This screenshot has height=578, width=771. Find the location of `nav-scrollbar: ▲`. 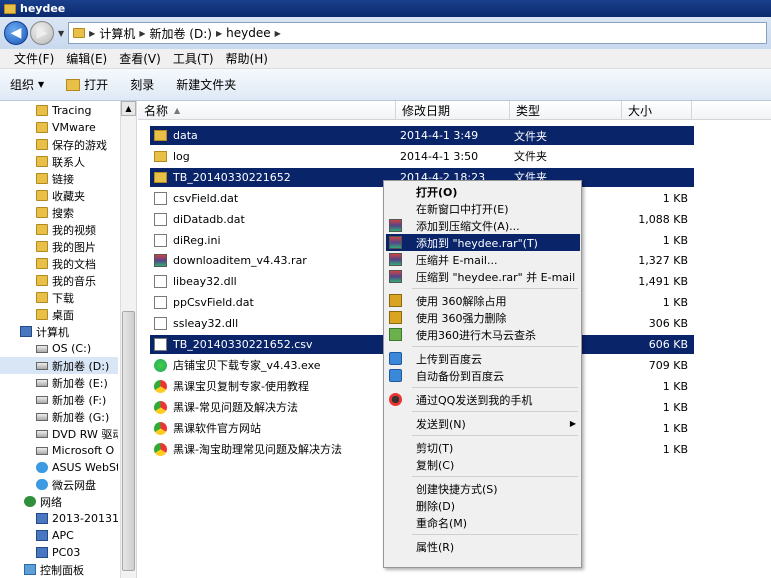

nav-scrollbar: ▲ is located at coordinates (128, 339).